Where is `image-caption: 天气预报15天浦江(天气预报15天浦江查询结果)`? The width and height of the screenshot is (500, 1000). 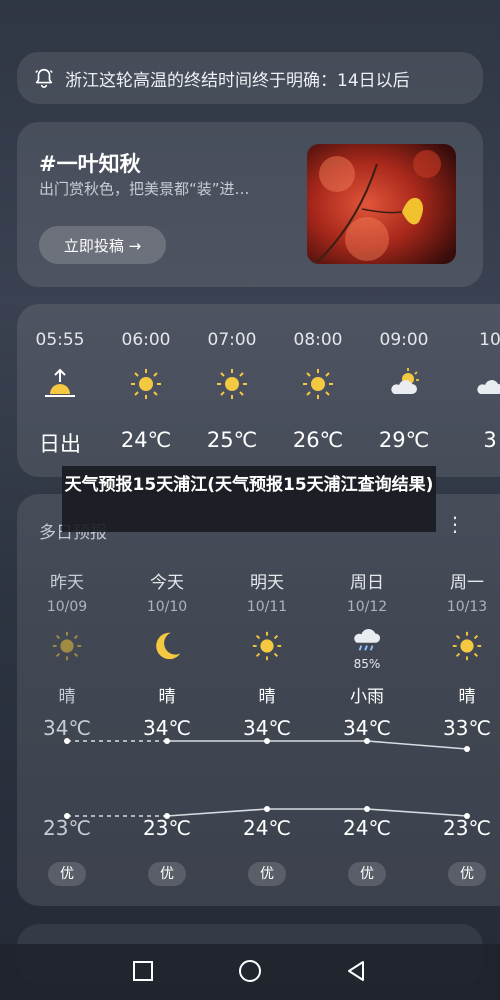
image-caption: 天气预报15天浦江(天气预报15天浦江查询结果) is located at coordinates (249, 499).